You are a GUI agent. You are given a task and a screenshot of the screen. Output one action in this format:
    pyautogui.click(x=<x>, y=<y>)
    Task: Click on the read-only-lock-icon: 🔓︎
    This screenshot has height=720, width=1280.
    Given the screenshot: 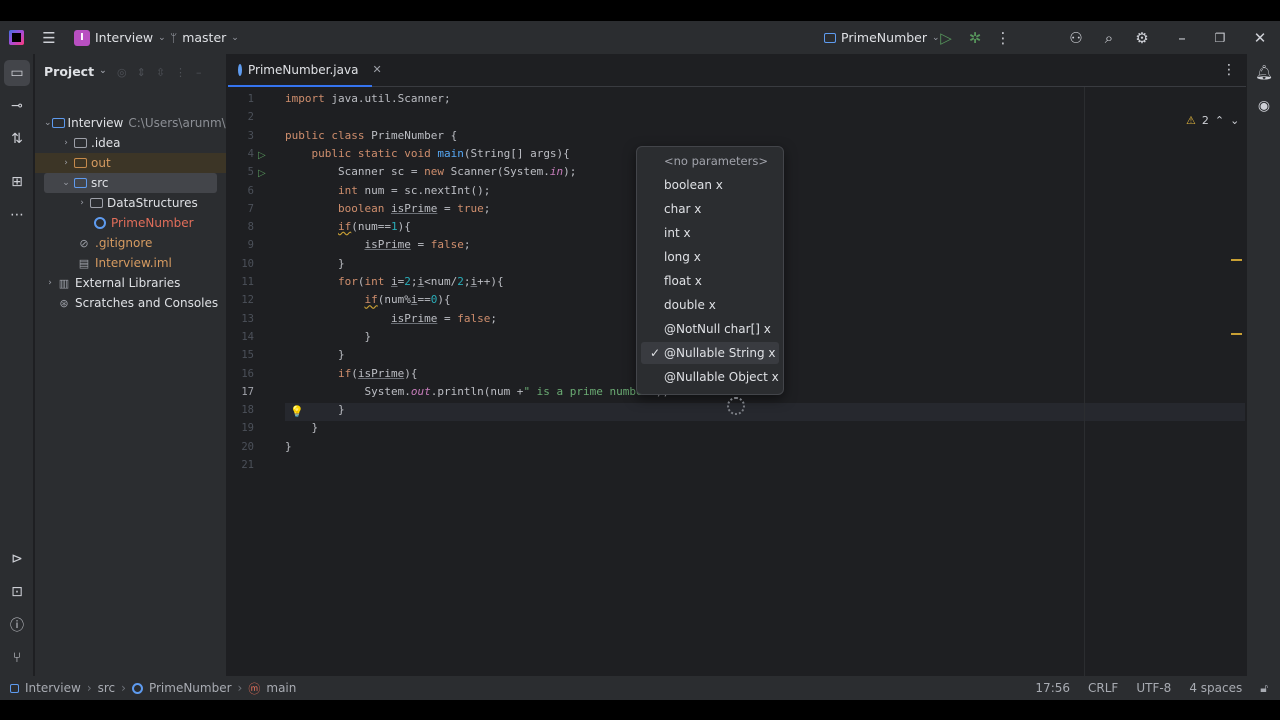 What is the action you would take?
    pyautogui.click(x=1264, y=688)
    